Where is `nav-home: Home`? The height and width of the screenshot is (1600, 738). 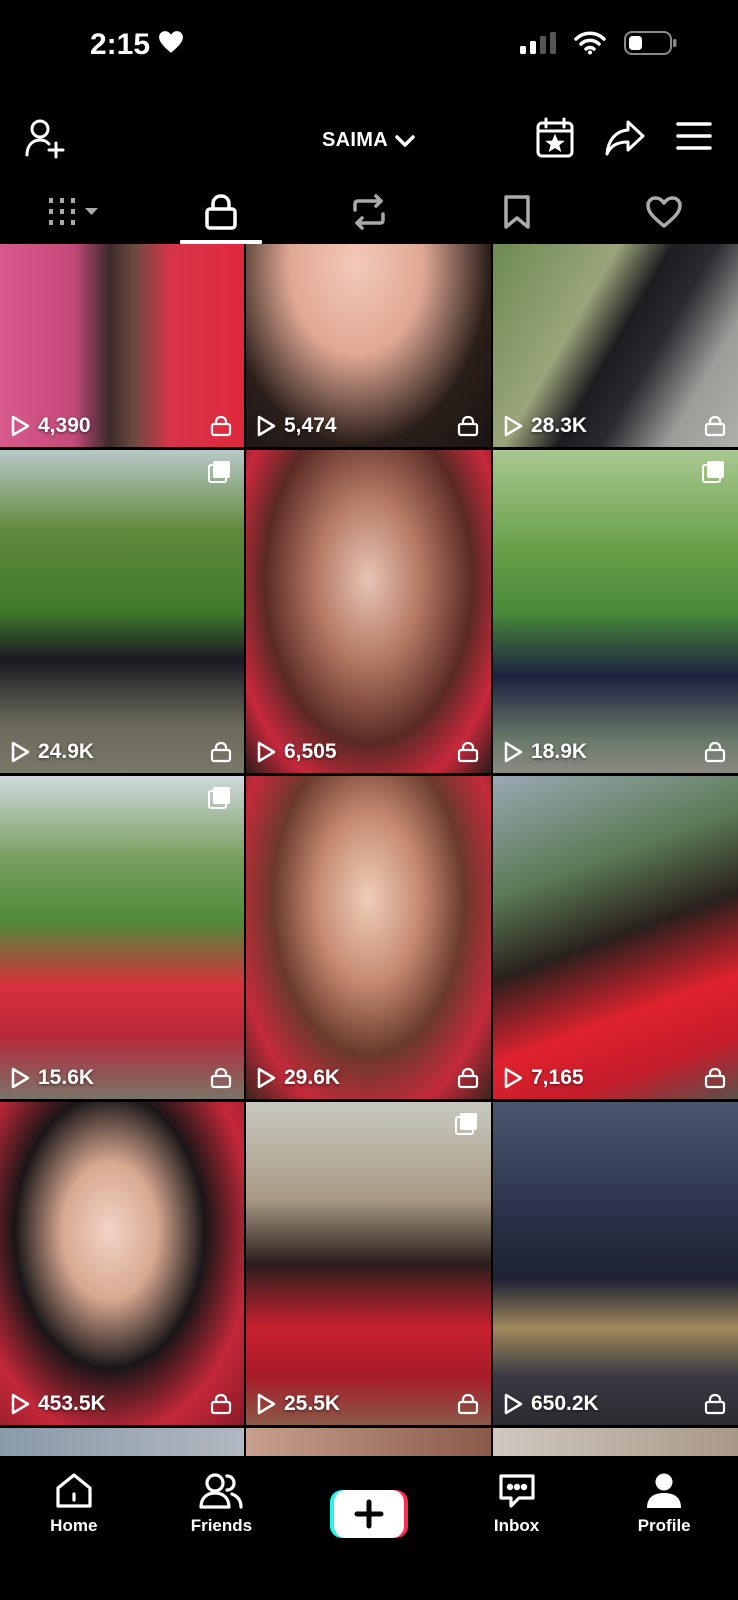 nav-home: Home is located at coordinates (74, 1528).